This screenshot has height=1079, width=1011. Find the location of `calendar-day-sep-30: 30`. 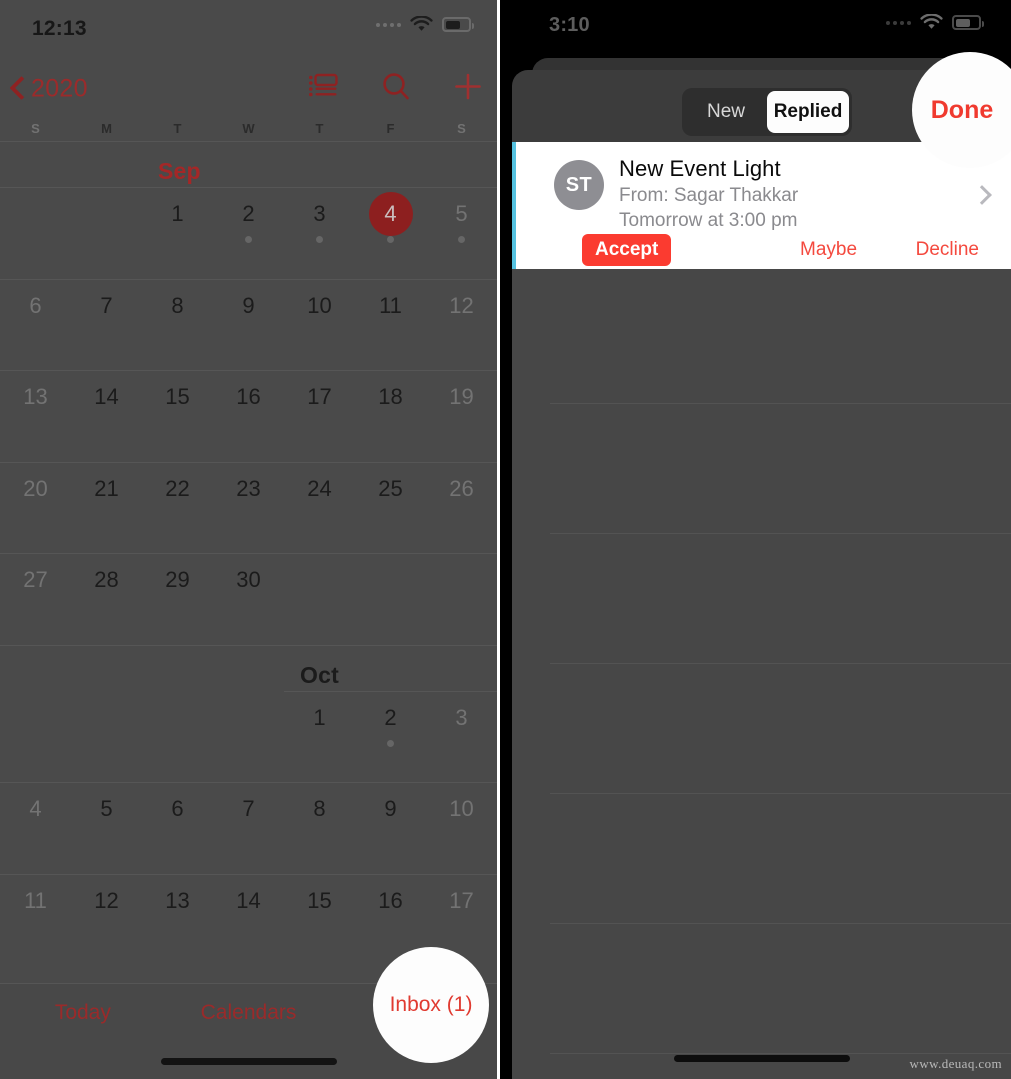

calendar-day-sep-30: 30 is located at coordinates (248, 599).